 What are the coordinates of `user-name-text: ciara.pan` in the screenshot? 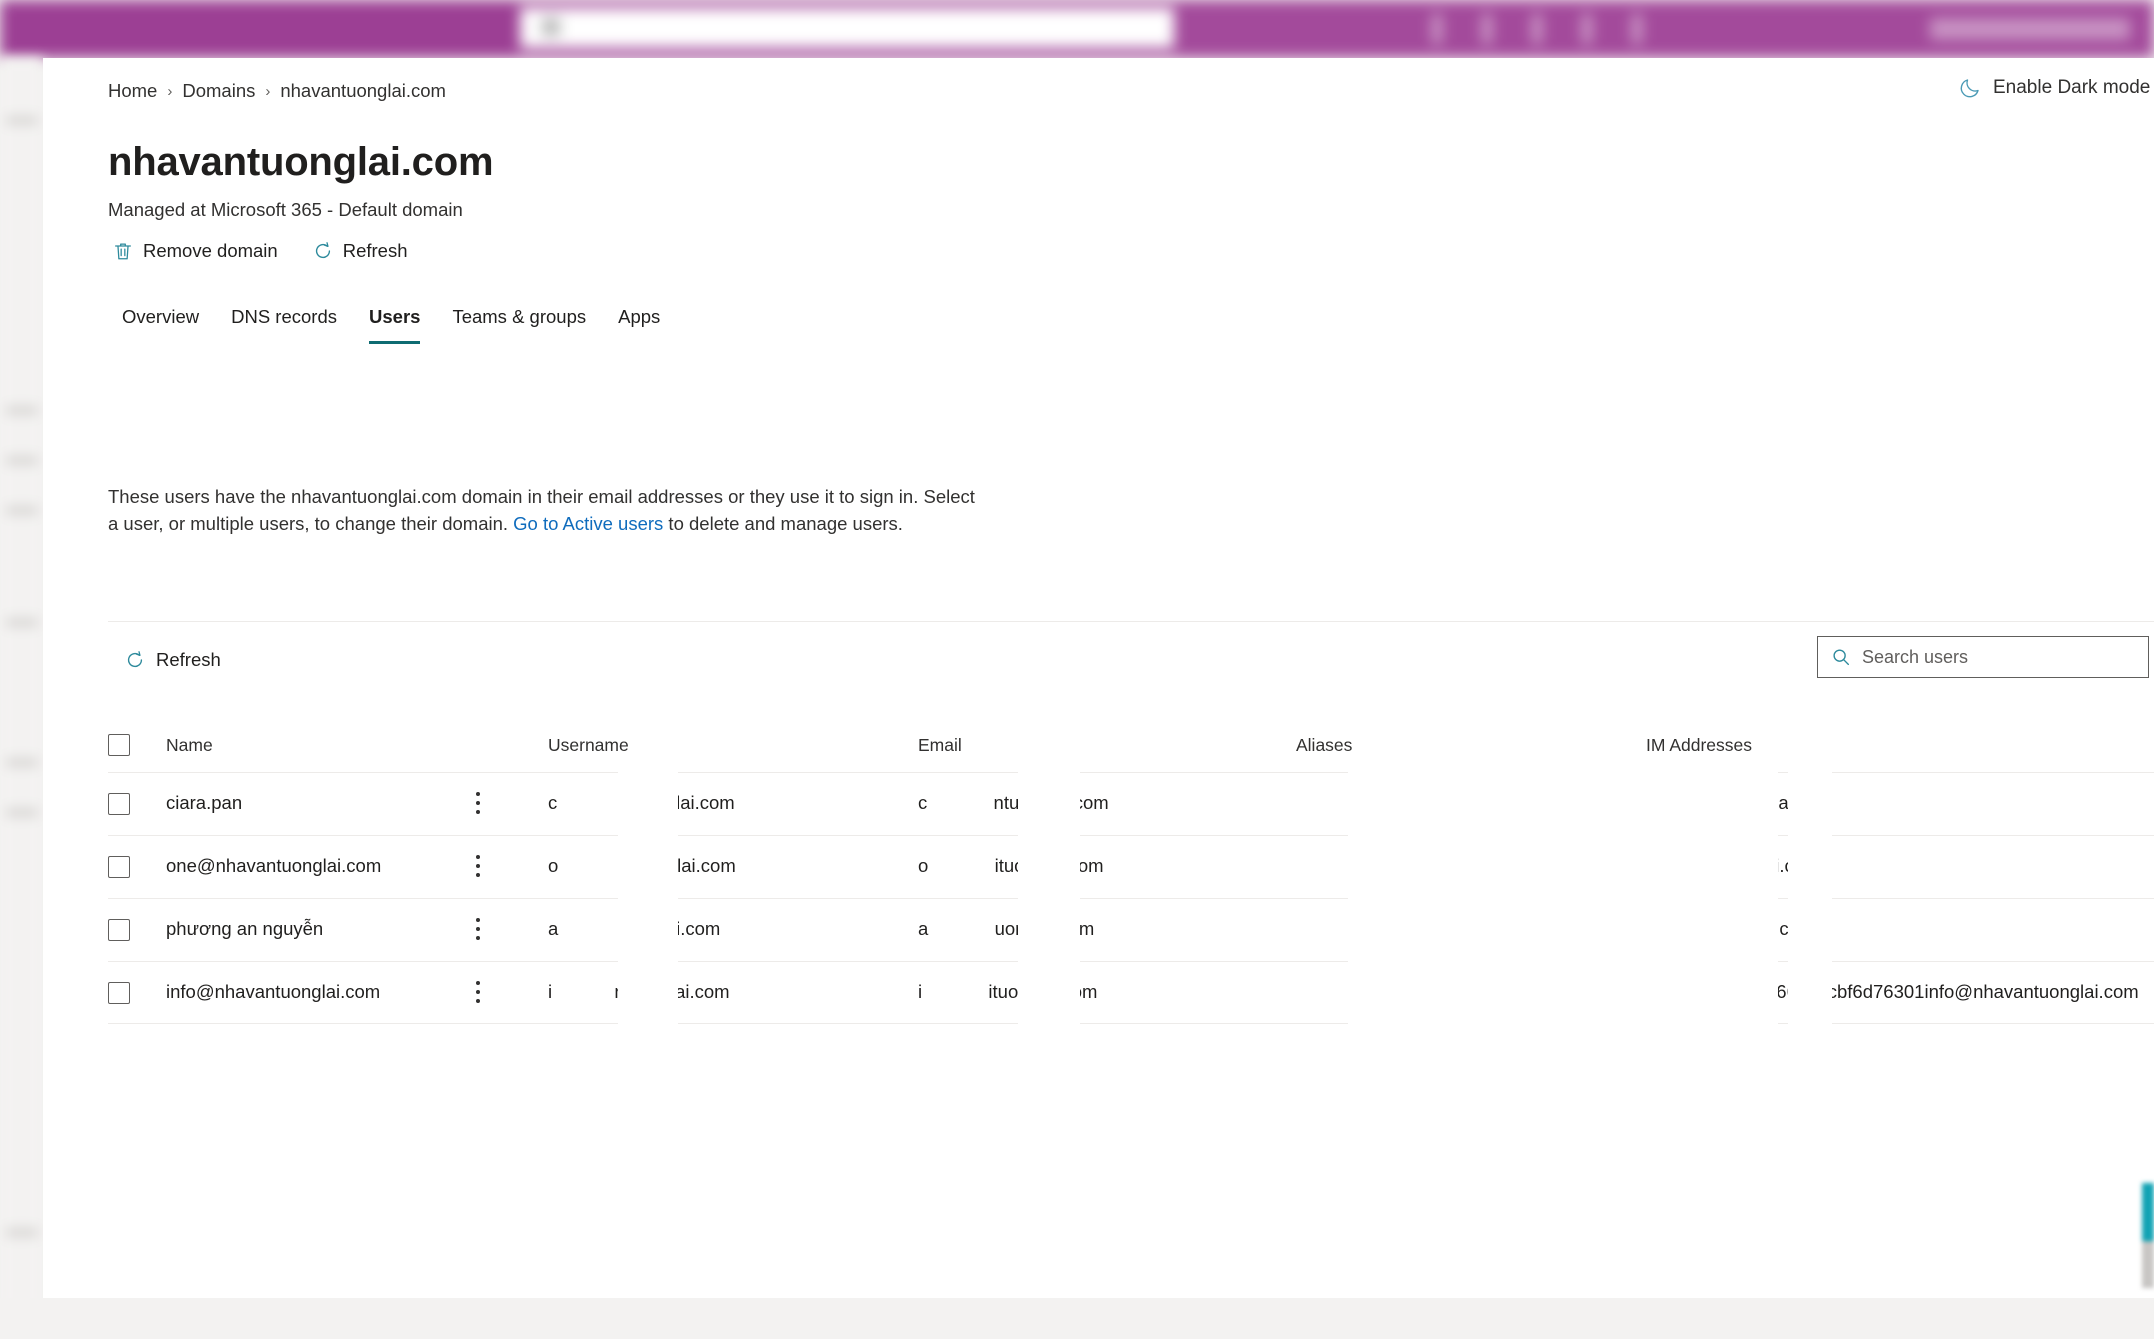 It's located at (204, 802).